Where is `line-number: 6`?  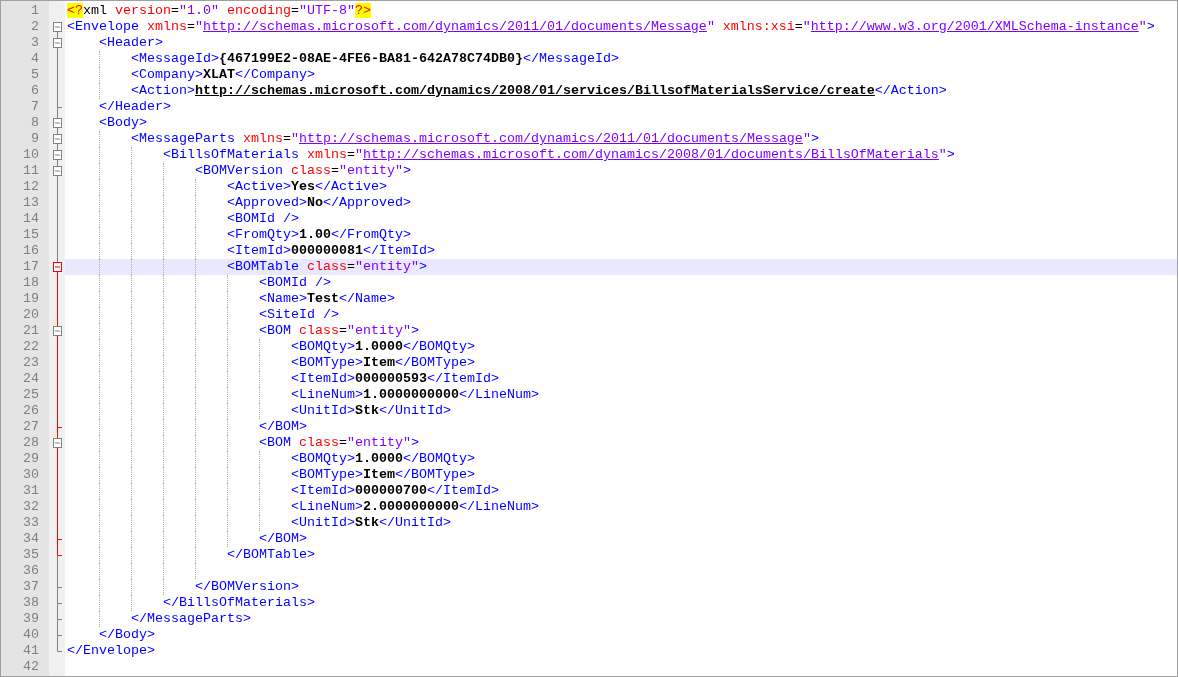
line-number: 6 is located at coordinates (35, 91).